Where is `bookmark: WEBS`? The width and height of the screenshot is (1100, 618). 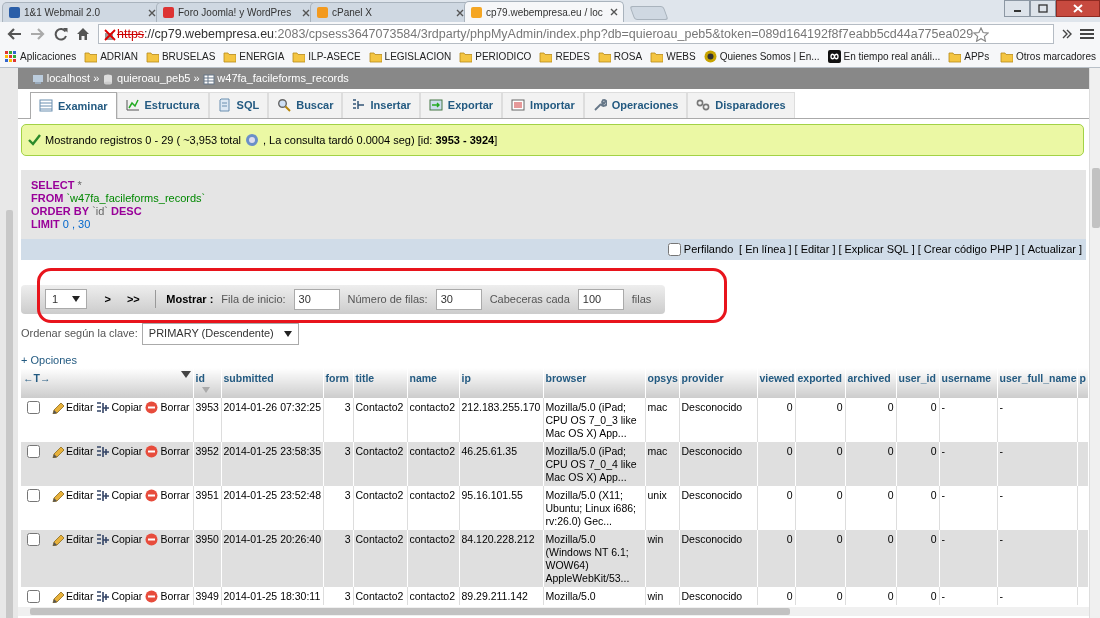
bookmark: WEBS is located at coordinates (673, 56).